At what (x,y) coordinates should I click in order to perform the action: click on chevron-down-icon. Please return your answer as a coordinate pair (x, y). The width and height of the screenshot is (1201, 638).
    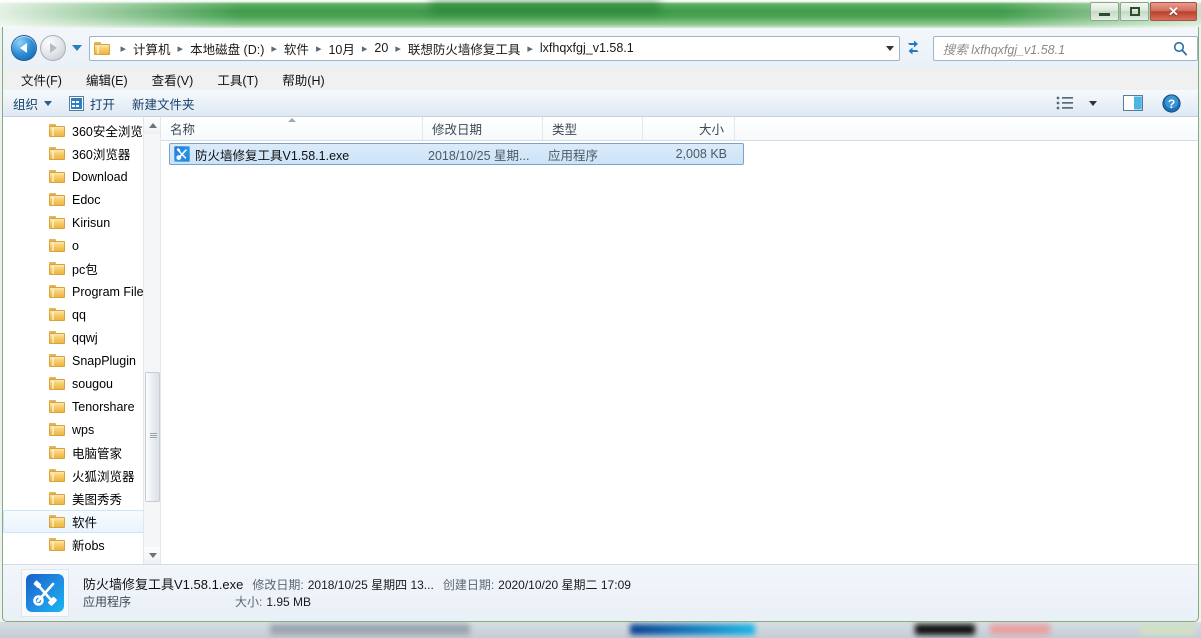
    Looking at the image, I should click on (890, 48).